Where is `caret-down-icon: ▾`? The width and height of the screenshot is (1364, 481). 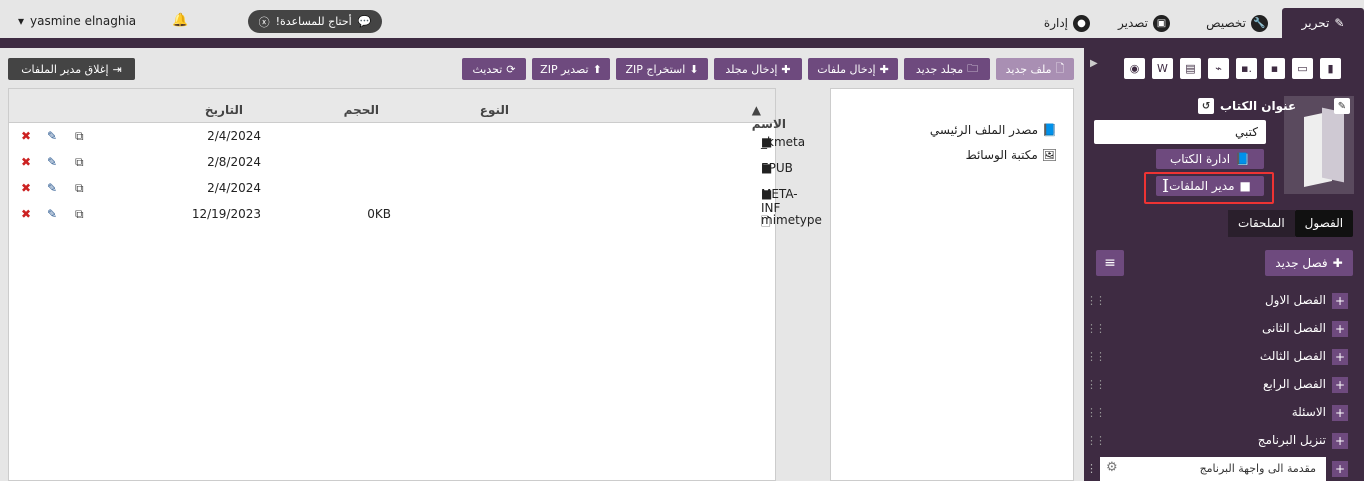
caret-down-icon: ▾ is located at coordinates (21, 21).